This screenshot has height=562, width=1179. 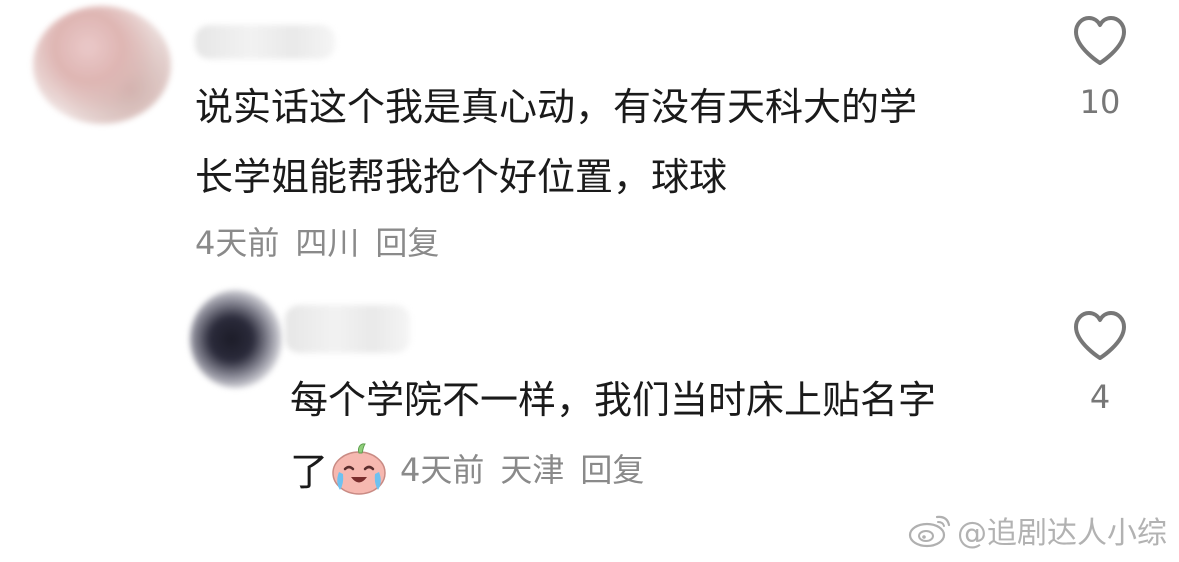 I want to click on reply-meta: 4天前 天津 回复, so click(x=522, y=468).